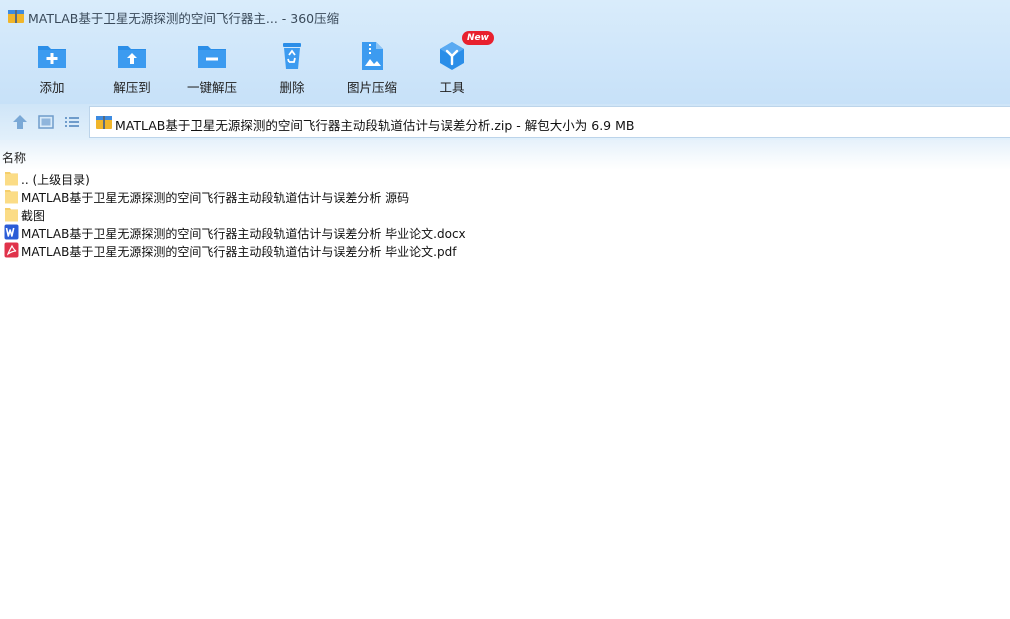 This screenshot has height=619, width=1010. I want to click on add-label: 添加, so click(52, 87).